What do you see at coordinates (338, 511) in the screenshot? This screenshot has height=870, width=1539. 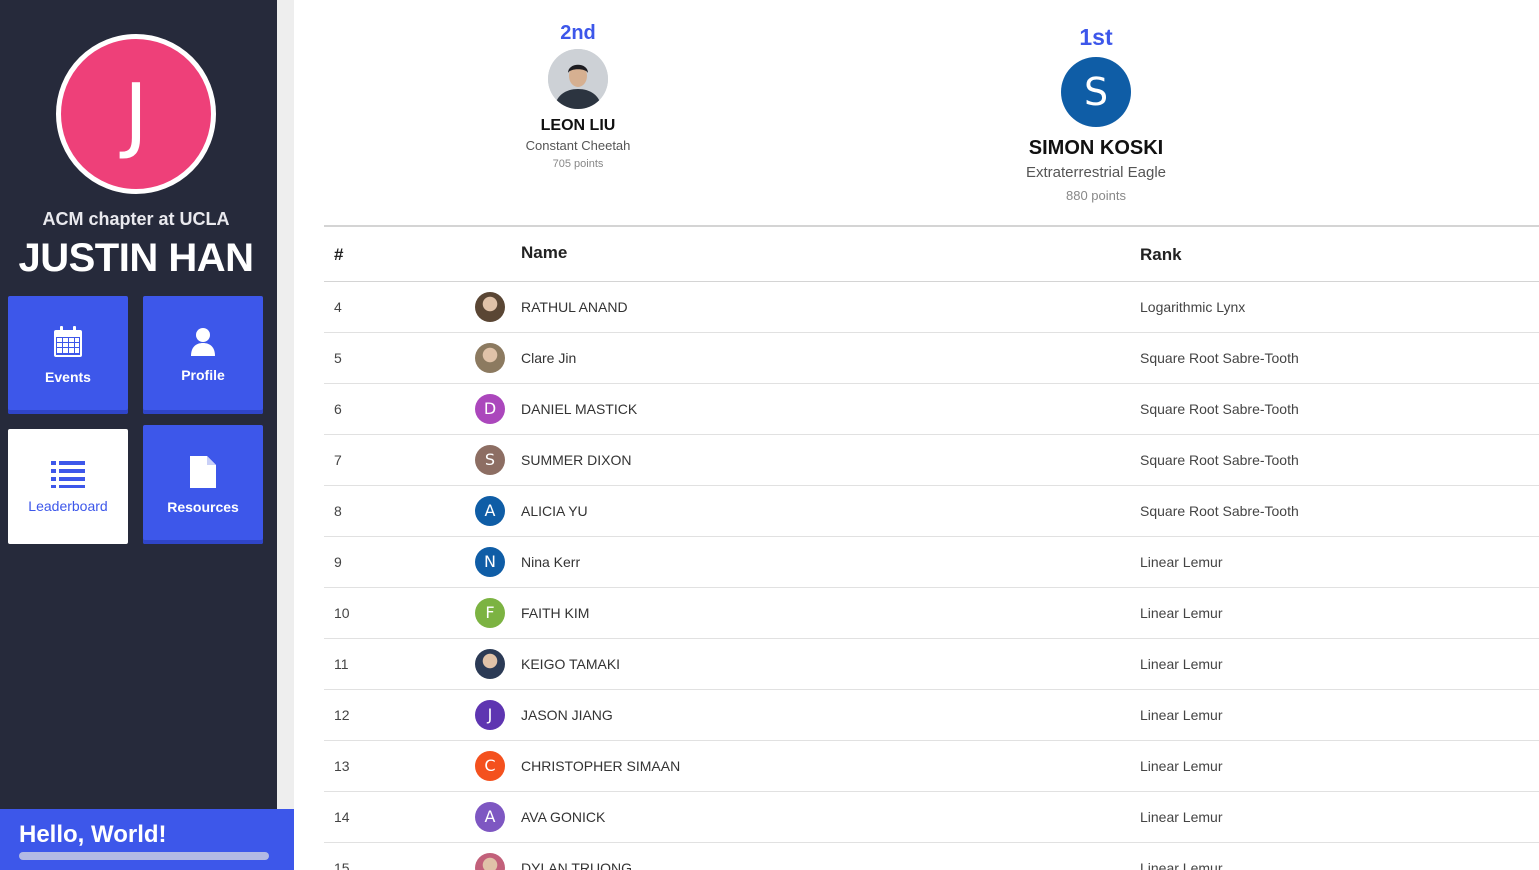 I see `row-number: 8` at bounding box center [338, 511].